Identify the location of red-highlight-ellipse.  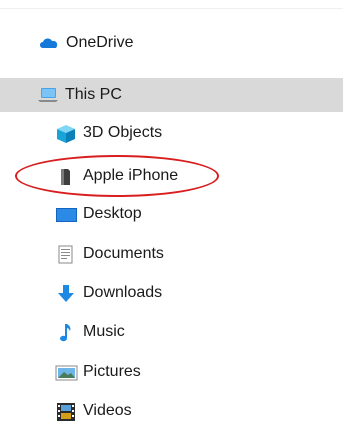
(117, 176).